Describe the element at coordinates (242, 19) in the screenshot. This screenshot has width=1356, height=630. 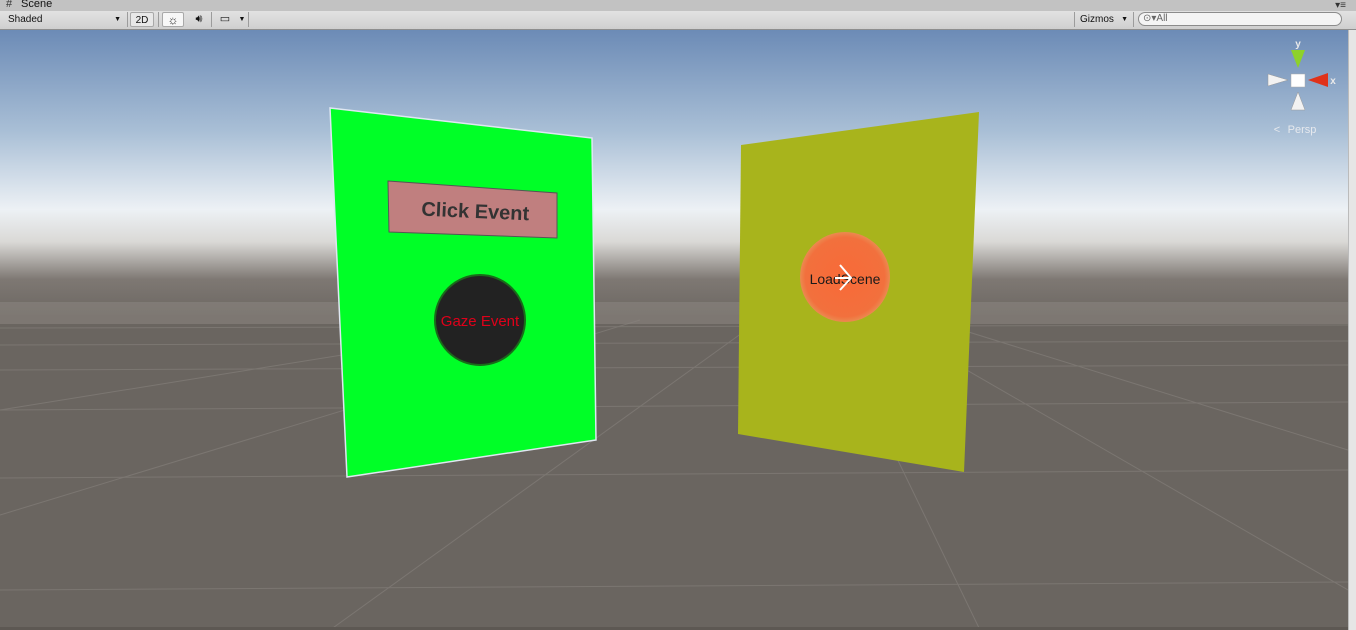
I see `effects-dropdown-arrow-icon: ▼` at that location.